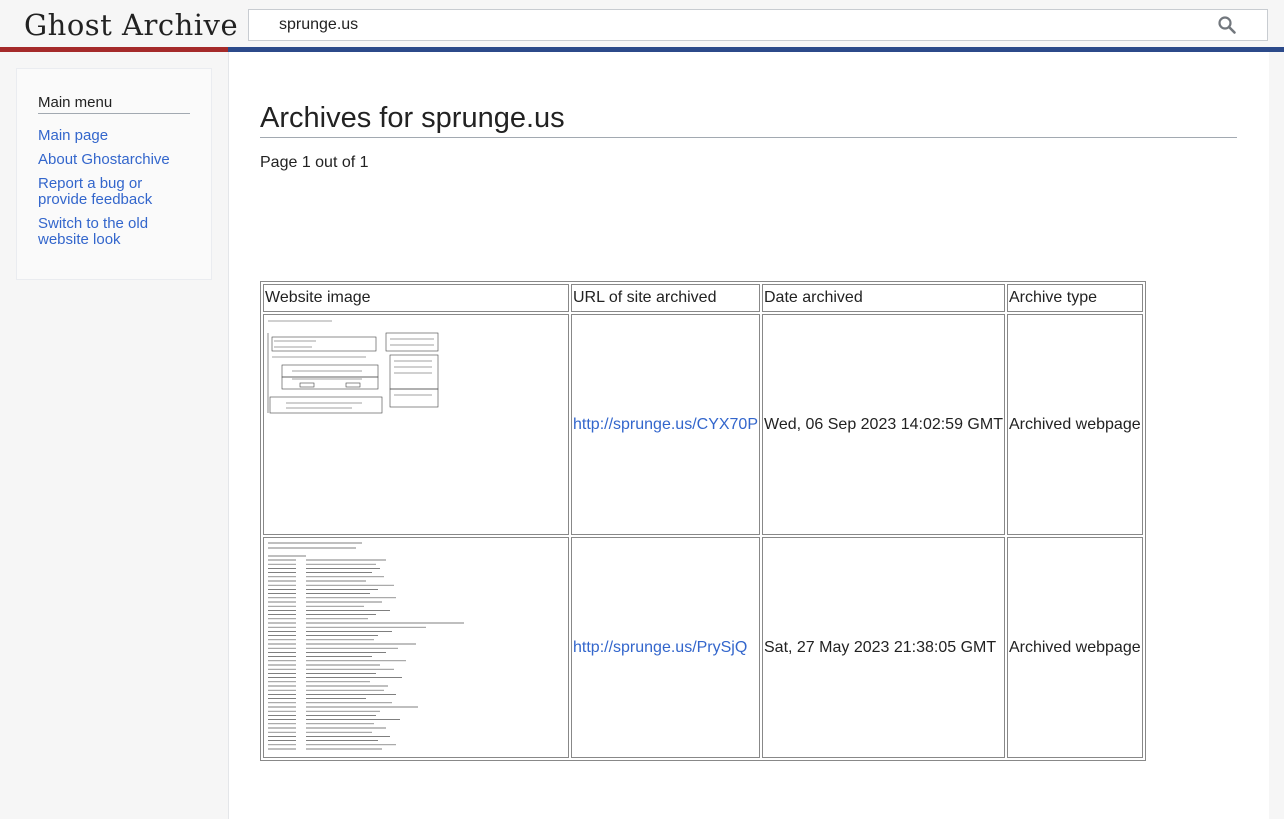 The width and height of the screenshot is (1284, 819). I want to click on site-logo: Ghost Archive, so click(131, 25).